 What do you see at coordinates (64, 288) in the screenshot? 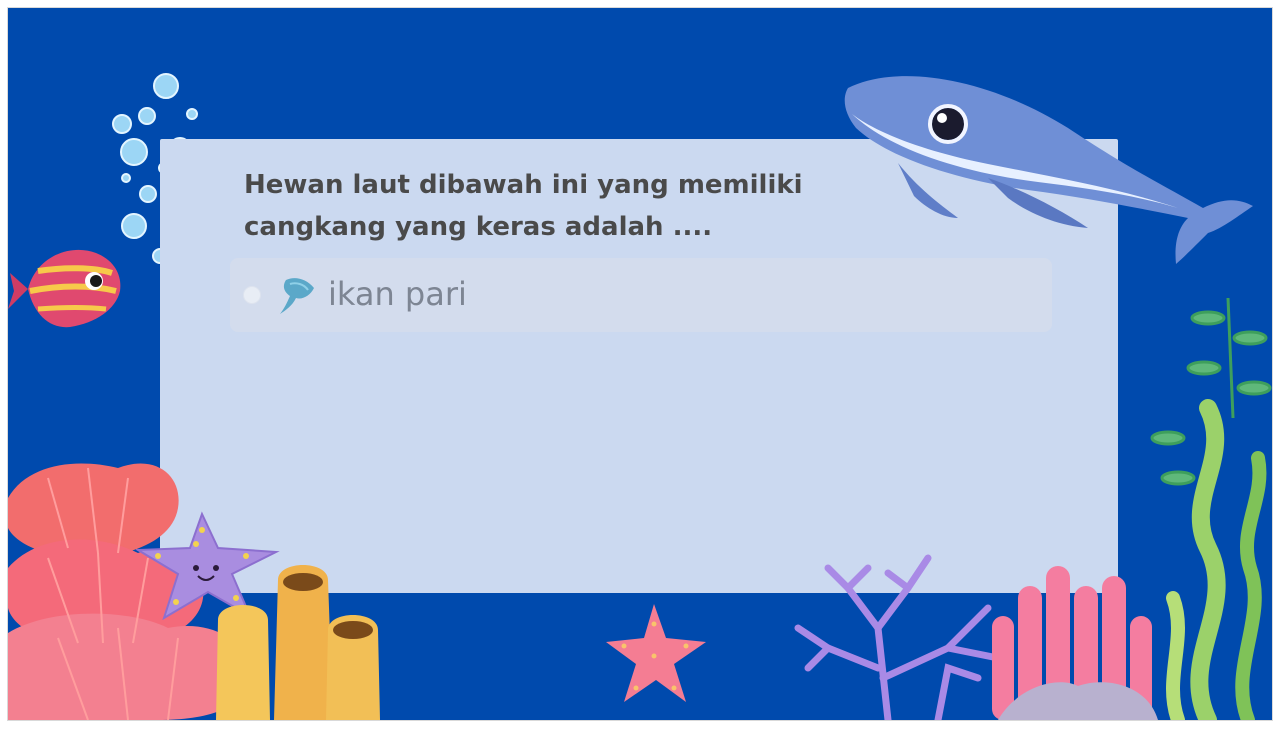
I see `fish-icon` at bounding box center [64, 288].